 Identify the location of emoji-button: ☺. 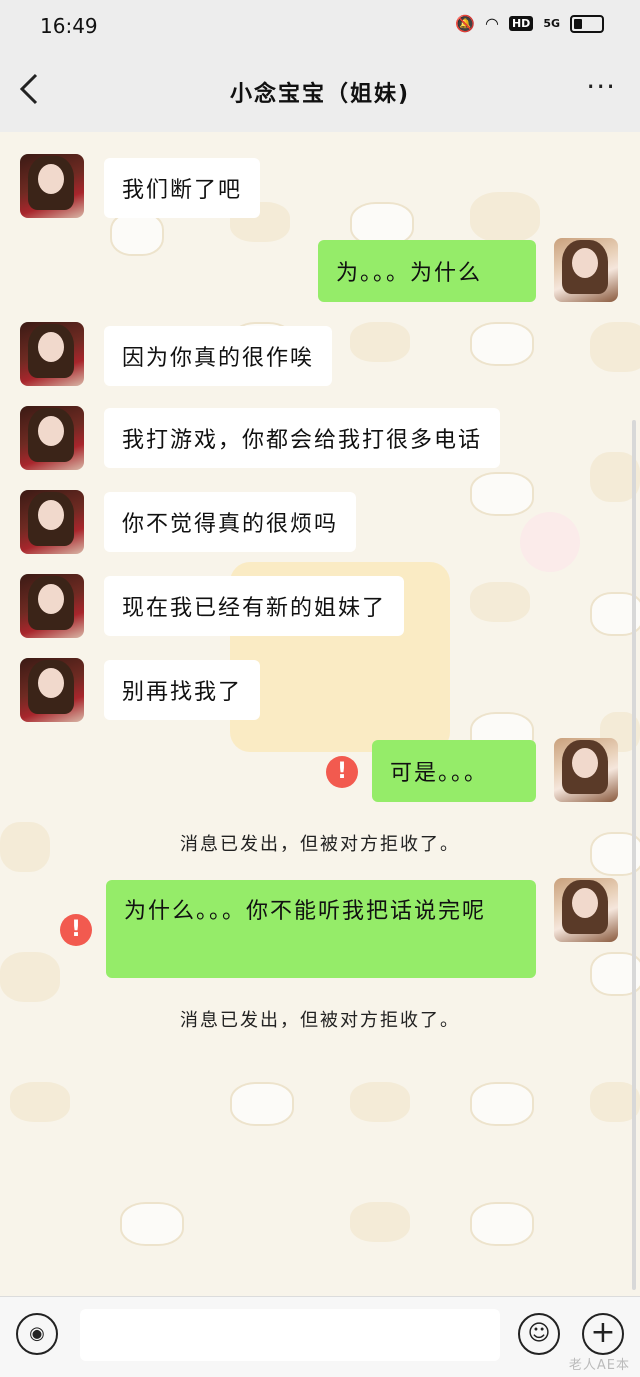
(539, 1334).